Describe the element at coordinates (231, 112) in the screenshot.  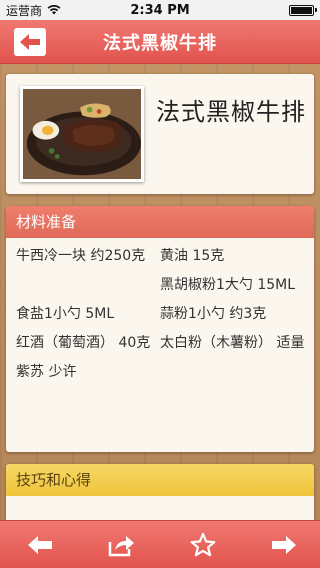
I see `recipe-title: 法式黑椒牛排` at that location.